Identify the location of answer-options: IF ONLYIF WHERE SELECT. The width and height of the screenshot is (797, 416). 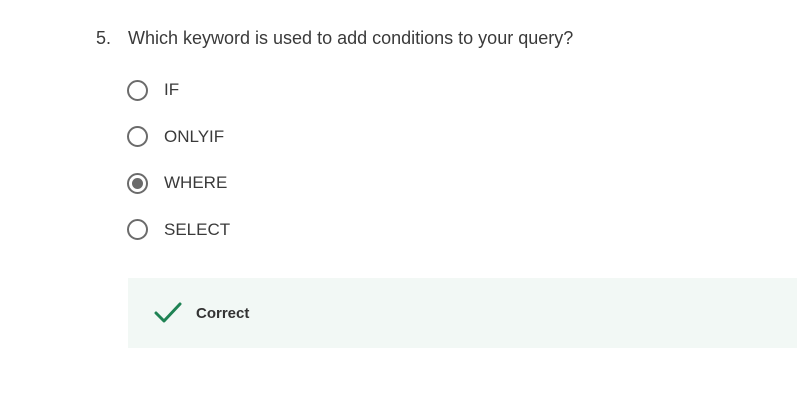
(178, 170).